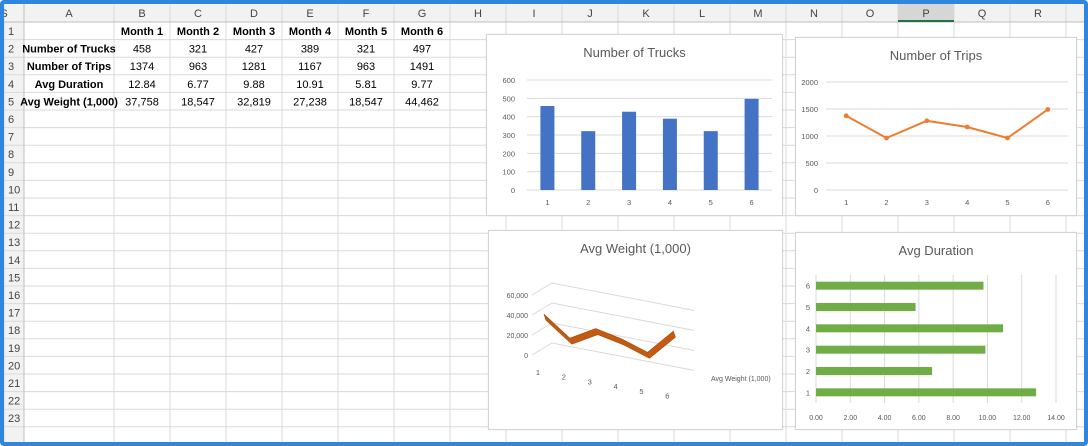 This screenshot has width=1088, height=446. I want to click on column-header-O: O, so click(870, 14).